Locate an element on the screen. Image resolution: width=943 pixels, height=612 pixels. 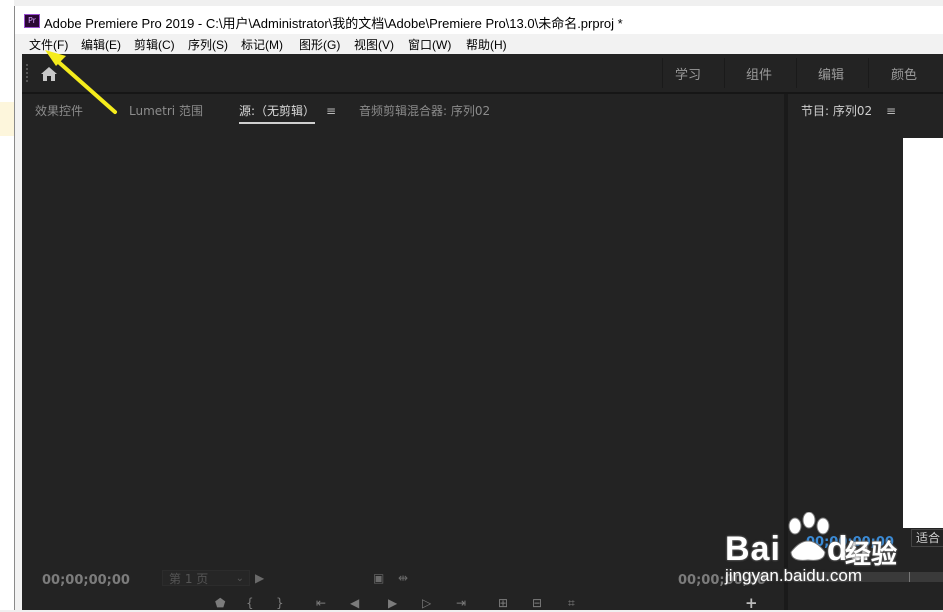
mark-out-icon: } is located at coordinates (280, 603).